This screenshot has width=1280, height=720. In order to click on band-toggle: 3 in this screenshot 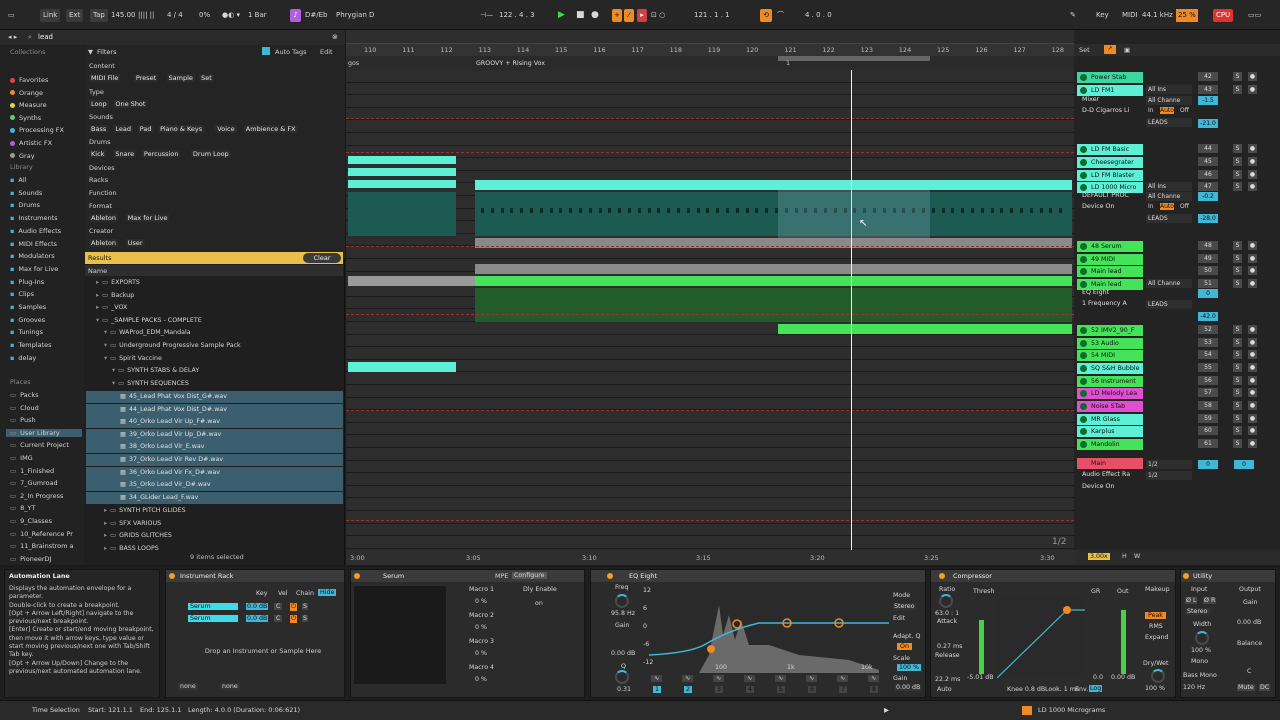, I will do `click(719, 689)`.